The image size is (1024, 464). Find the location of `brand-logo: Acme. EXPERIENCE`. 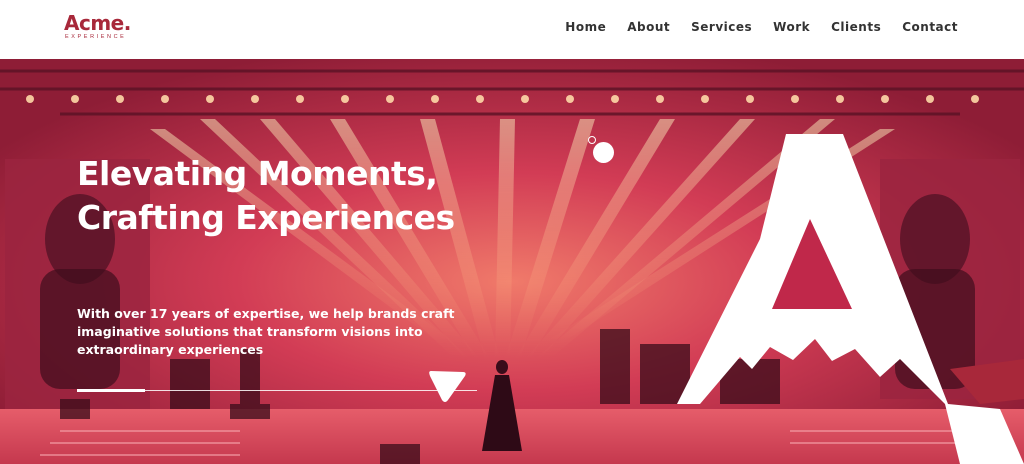

brand-logo: Acme. EXPERIENCE is located at coordinates (104, 27).